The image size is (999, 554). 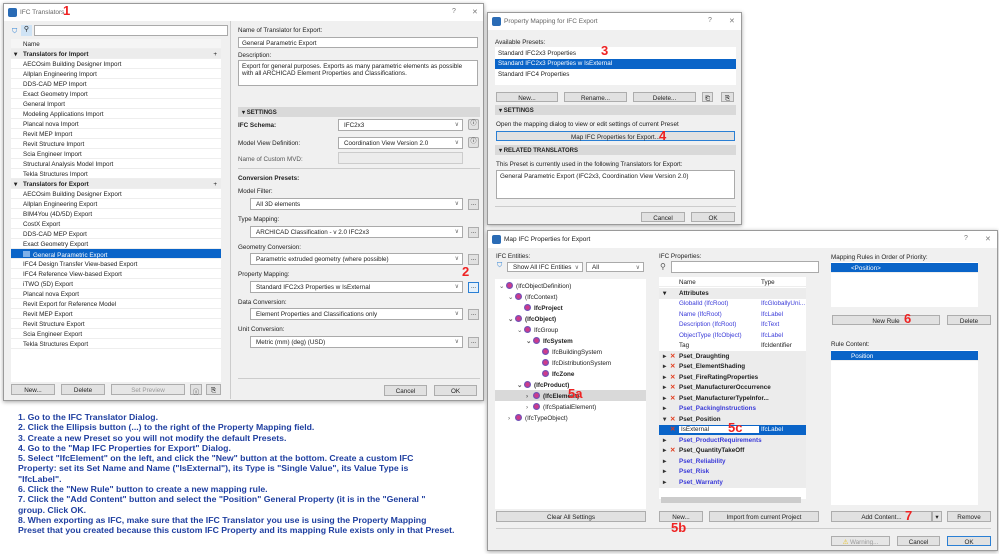 What do you see at coordinates (732, 366) in the screenshot?
I see `property-row: ▸ ✕ Pset_ElementShading` at bounding box center [732, 366].